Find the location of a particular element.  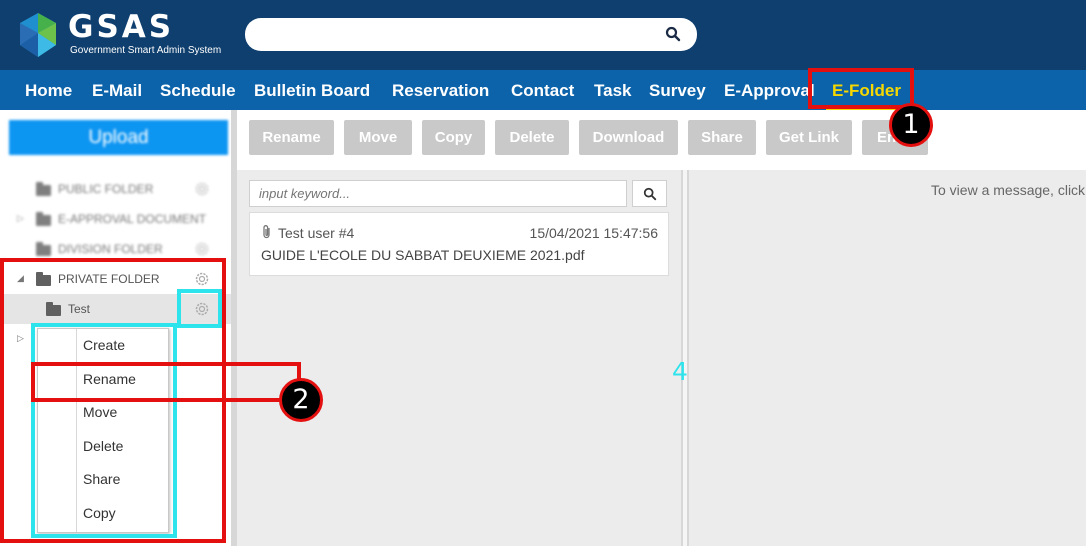

nav-item-home: Home is located at coordinates (48, 91).